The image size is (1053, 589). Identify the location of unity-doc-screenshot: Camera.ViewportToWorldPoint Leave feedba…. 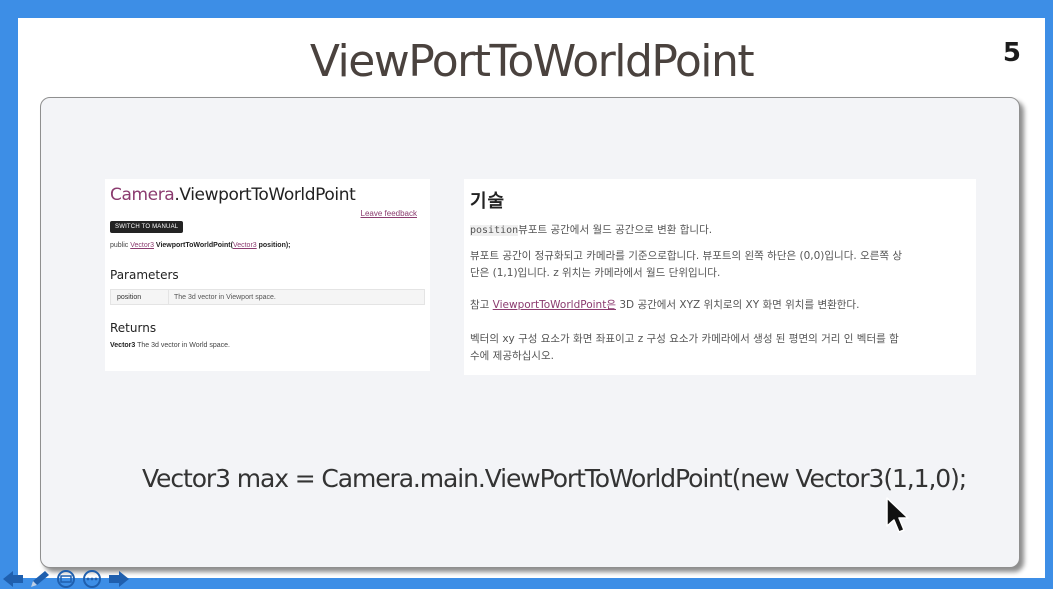
(267, 275).